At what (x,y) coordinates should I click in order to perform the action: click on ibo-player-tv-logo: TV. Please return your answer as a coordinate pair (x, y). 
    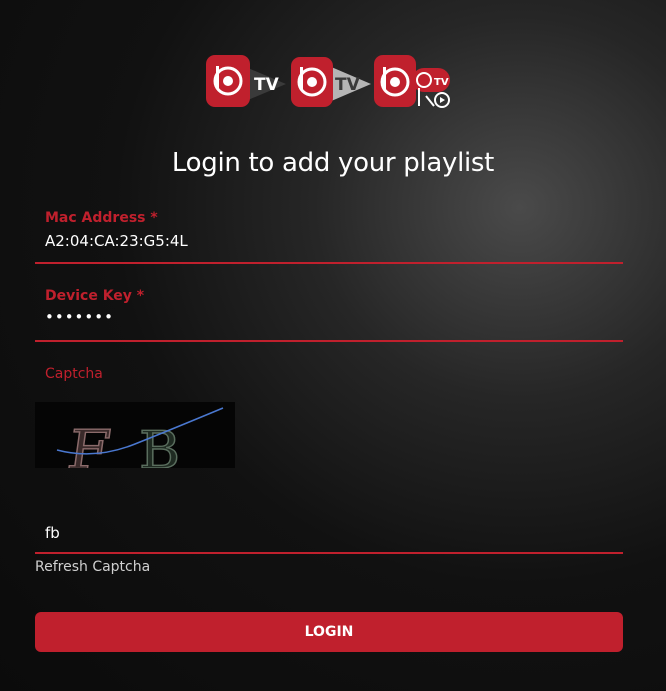
    Looking at the image, I should click on (331, 82).